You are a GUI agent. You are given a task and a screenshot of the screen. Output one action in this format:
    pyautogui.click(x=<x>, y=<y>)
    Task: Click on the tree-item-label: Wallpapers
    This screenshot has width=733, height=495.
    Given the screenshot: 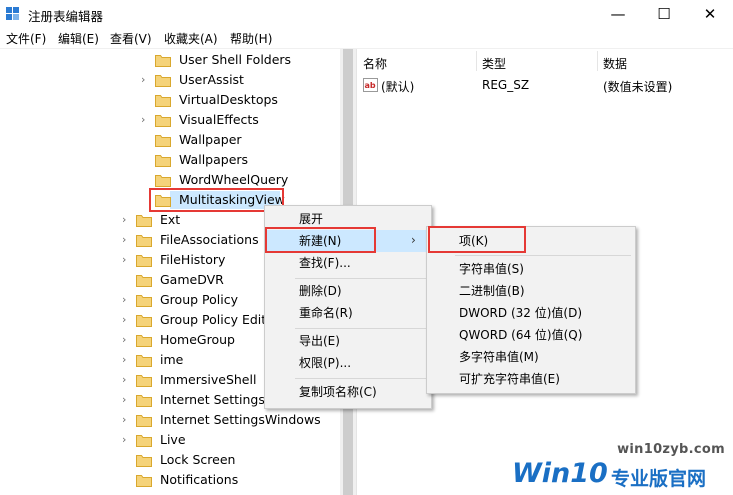 What is the action you would take?
    pyautogui.click(x=214, y=159)
    